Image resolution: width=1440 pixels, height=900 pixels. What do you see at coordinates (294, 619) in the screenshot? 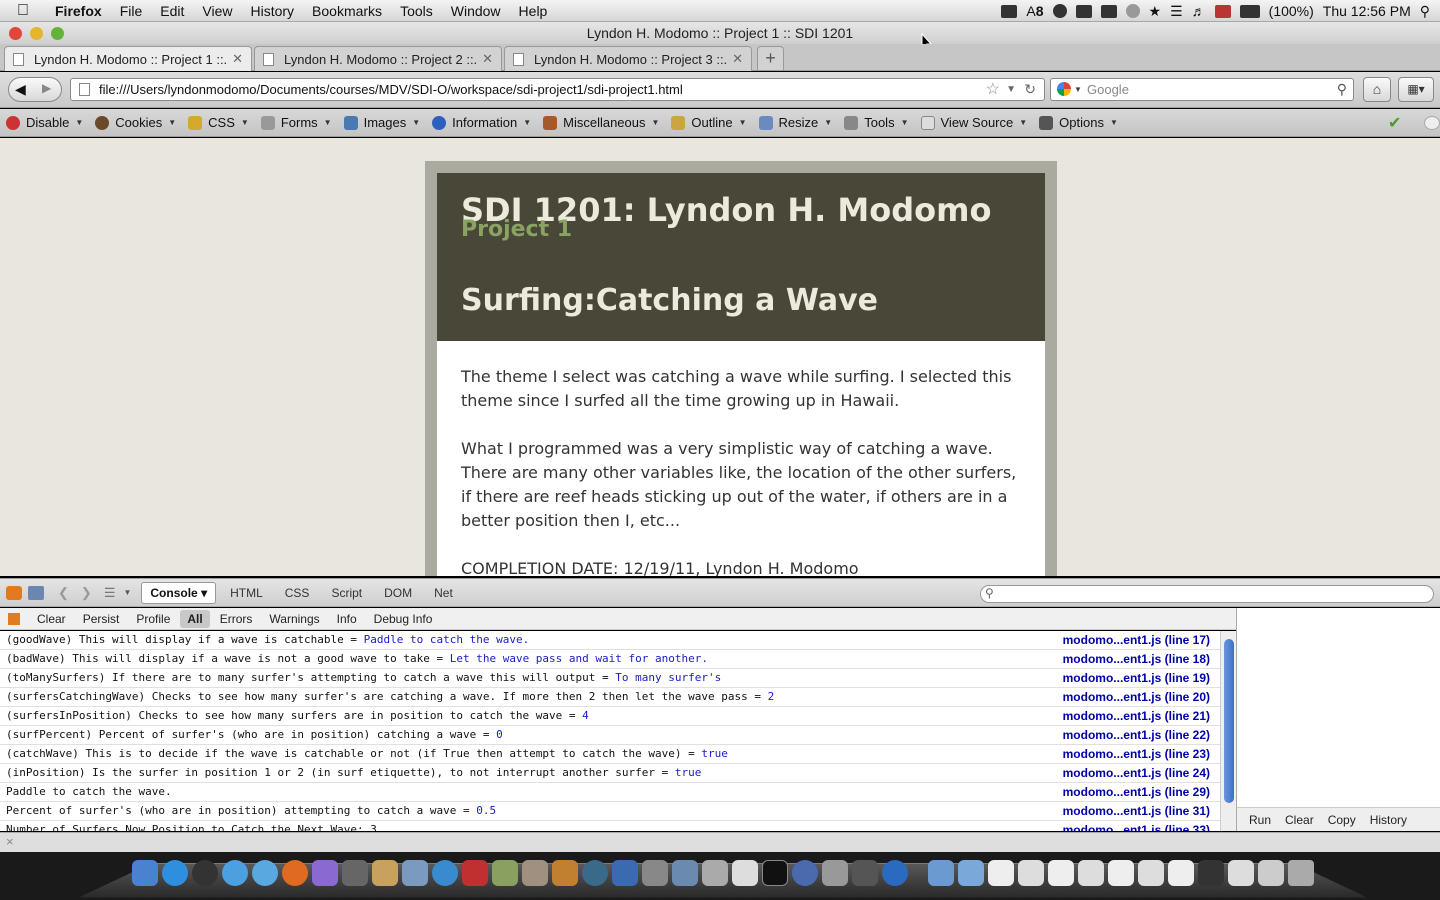
I see `filter-warnings: Warnings` at bounding box center [294, 619].